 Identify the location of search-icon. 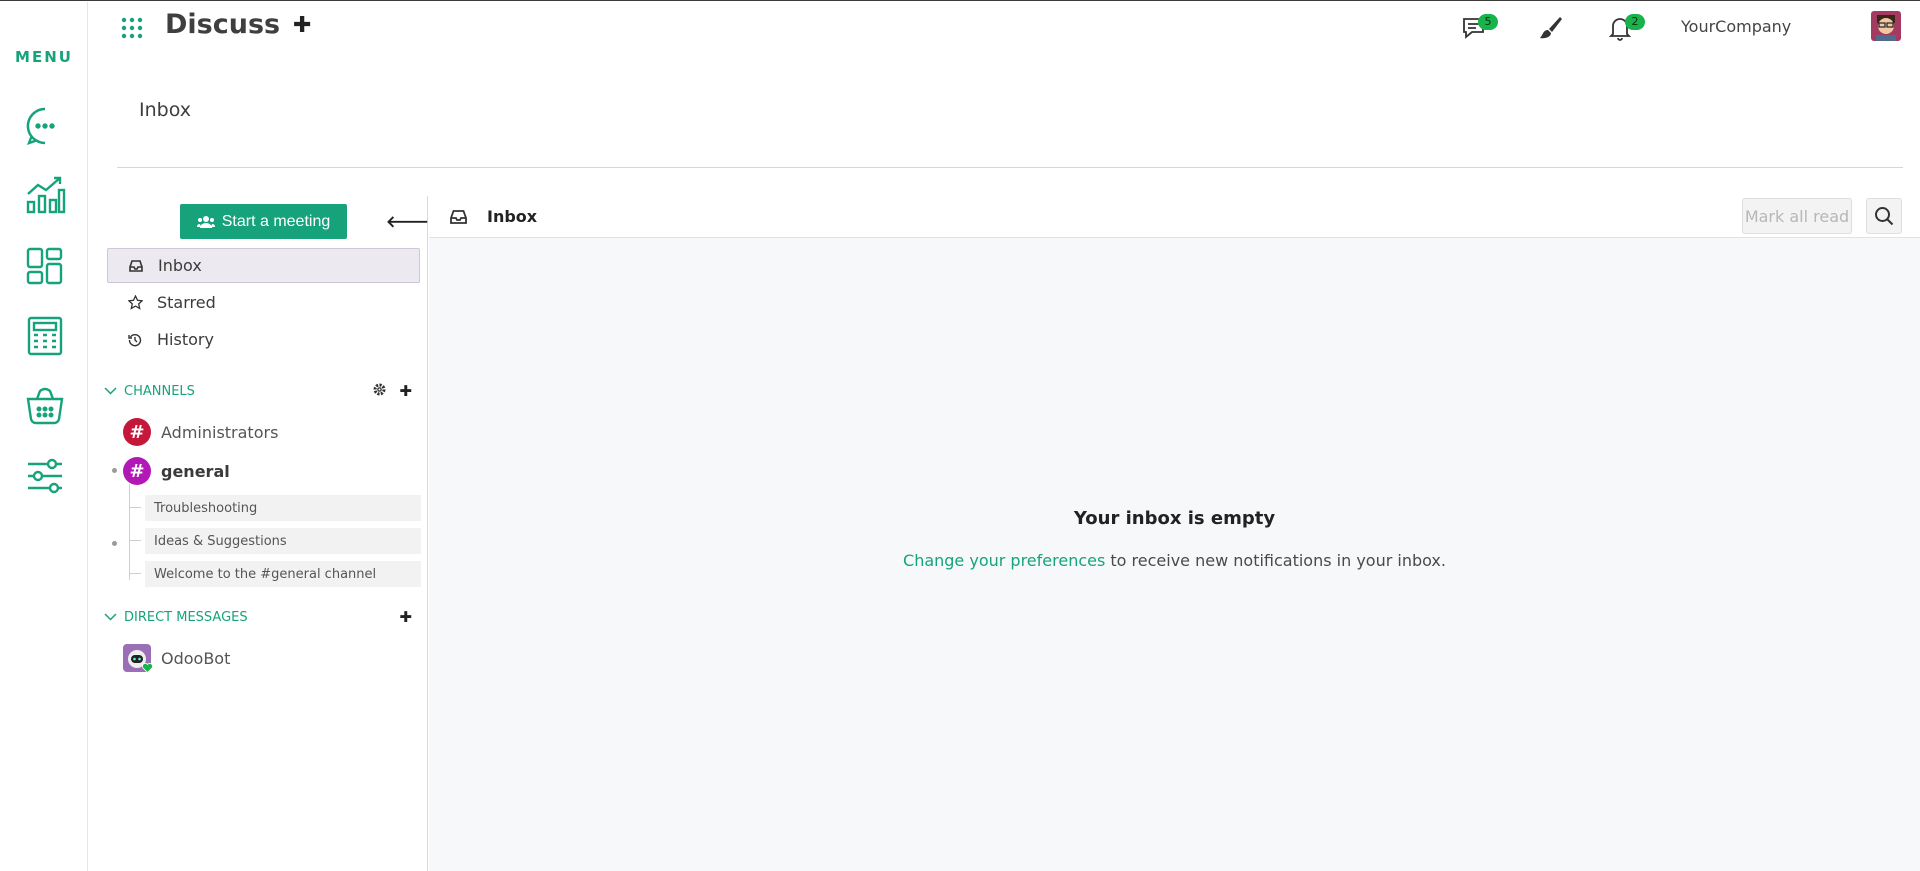
(1884, 216).